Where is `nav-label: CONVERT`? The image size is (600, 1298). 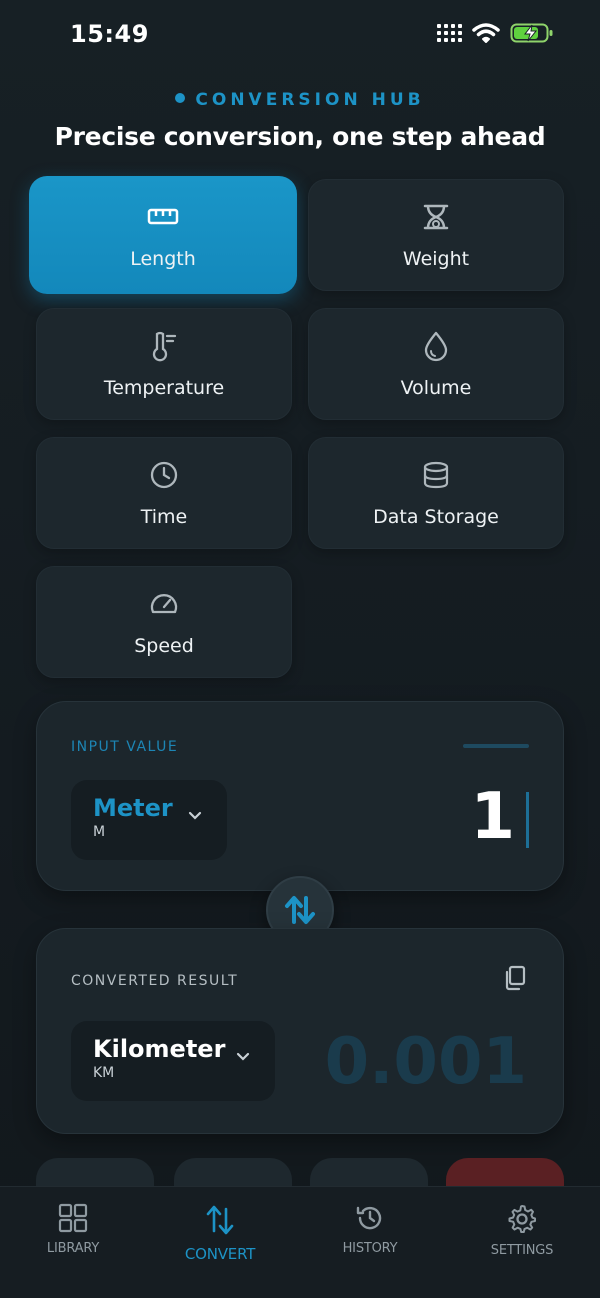
nav-label: CONVERT is located at coordinates (220, 1254).